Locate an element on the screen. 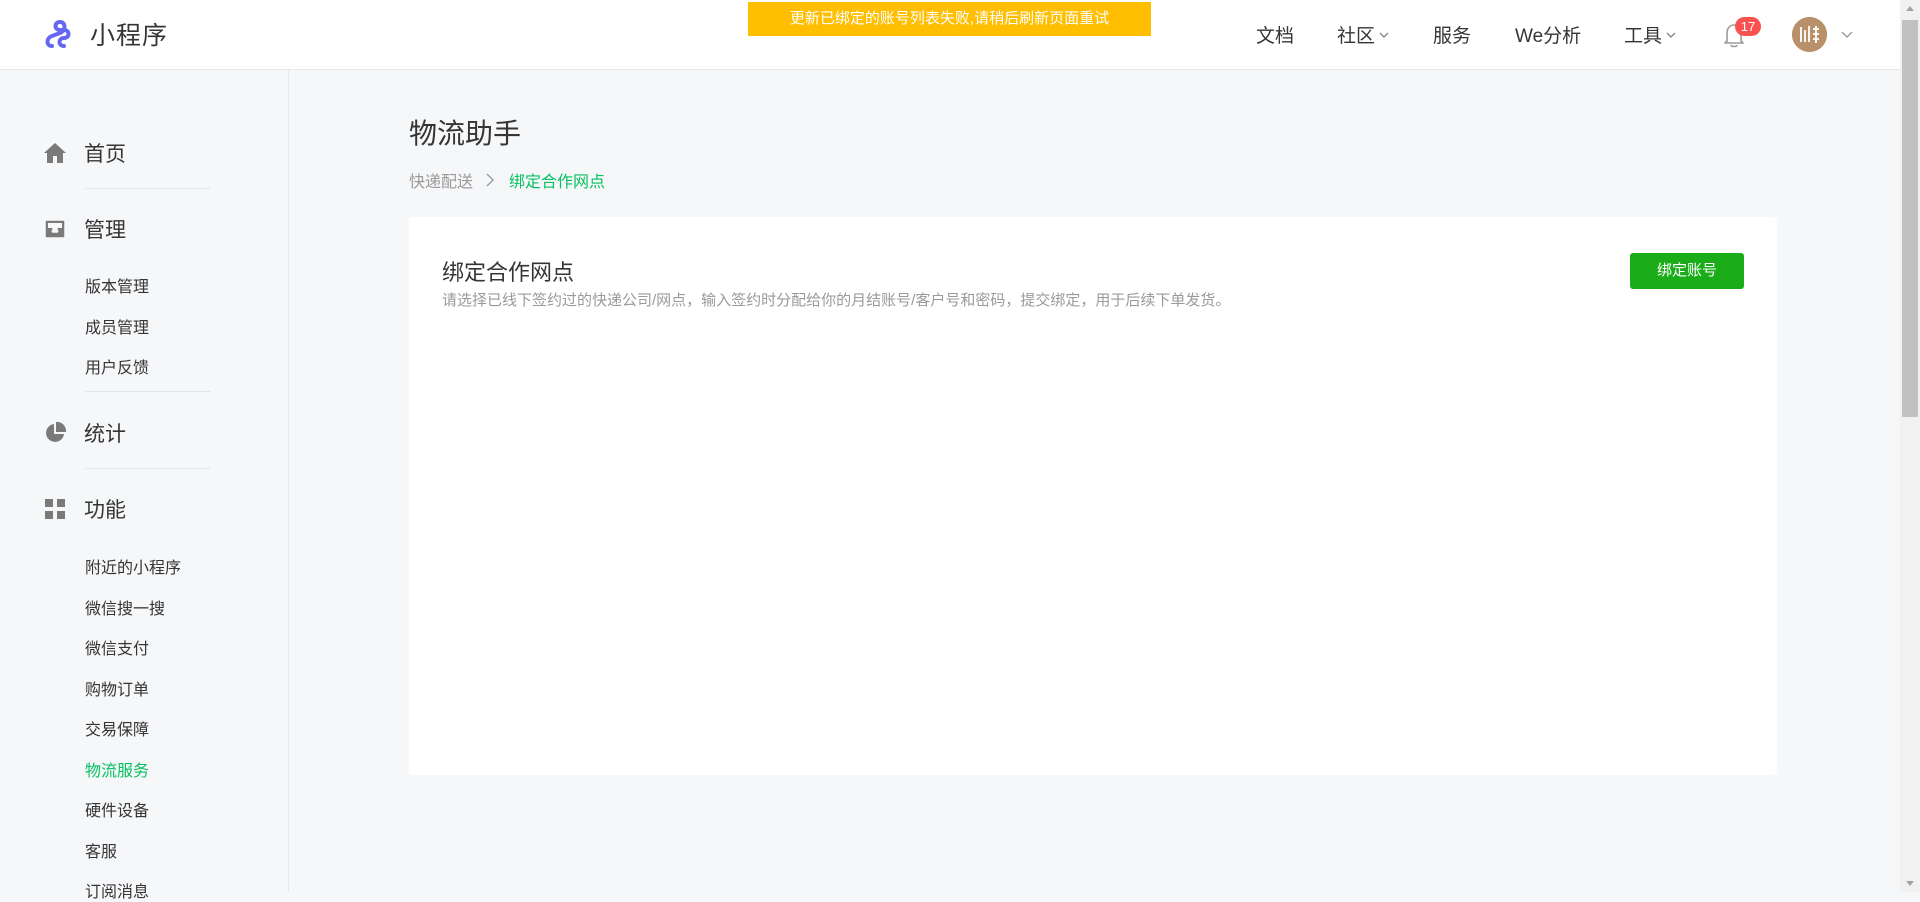 This screenshot has width=1920, height=902. sidebar-item-nearby: 附近的小程序 is located at coordinates (133, 566).